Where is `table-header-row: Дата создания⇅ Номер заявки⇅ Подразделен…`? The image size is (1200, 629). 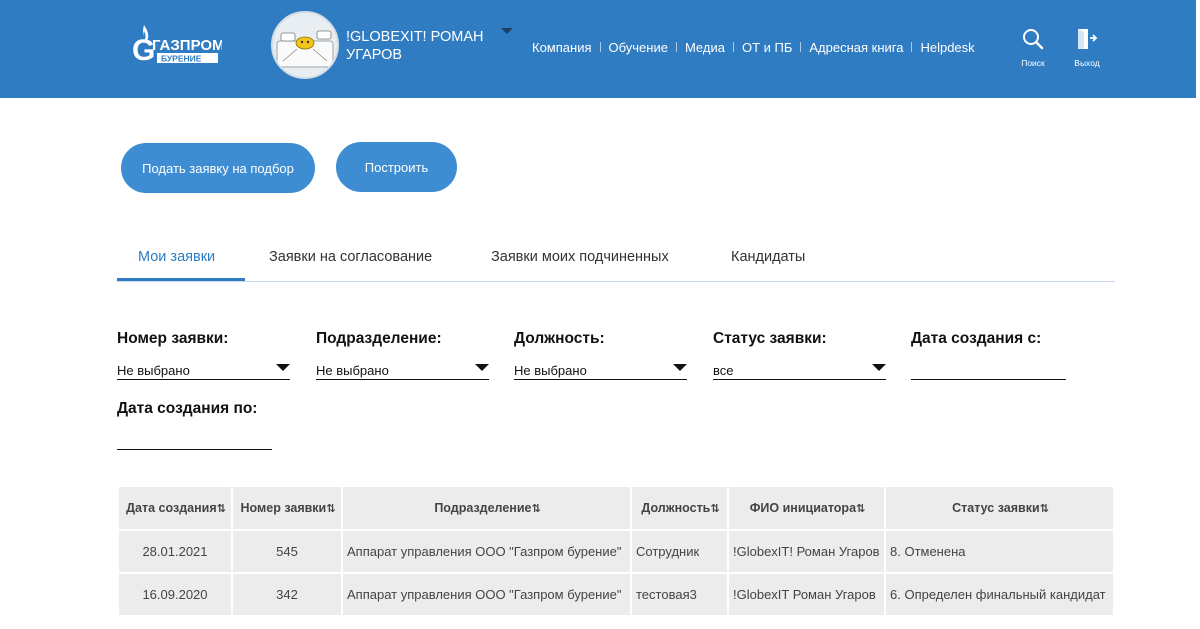
table-header-row: Дата создания⇅ Номер заявки⇅ Подразделен… is located at coordinates (616, 508).